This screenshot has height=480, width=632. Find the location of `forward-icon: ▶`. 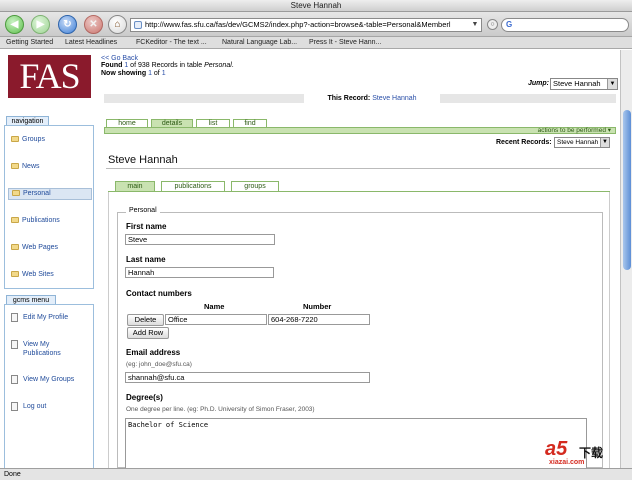

forward-icon: ▶ is located at coordinates (40, 24).